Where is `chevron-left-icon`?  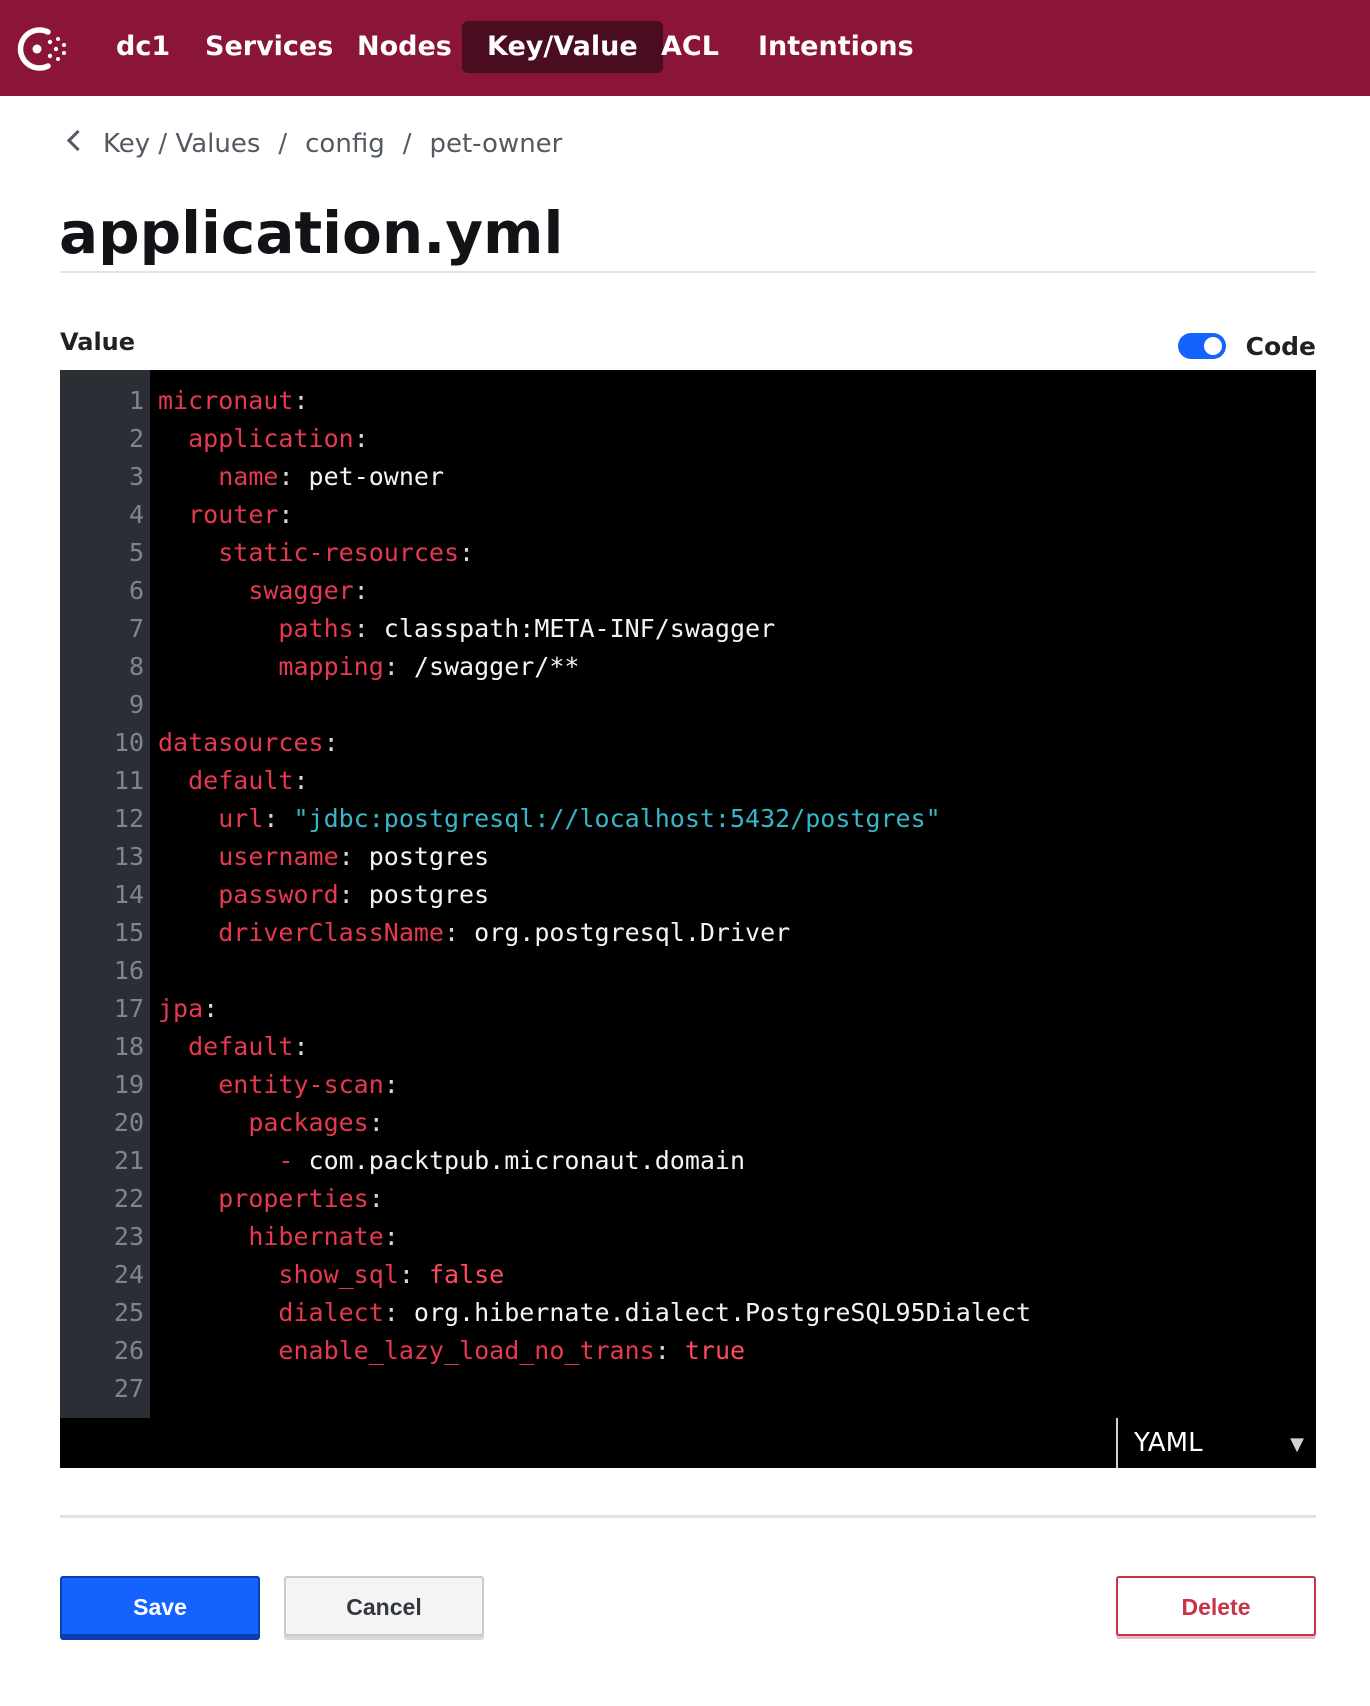 chevron-left-icon is located at coordinates (77, 140).